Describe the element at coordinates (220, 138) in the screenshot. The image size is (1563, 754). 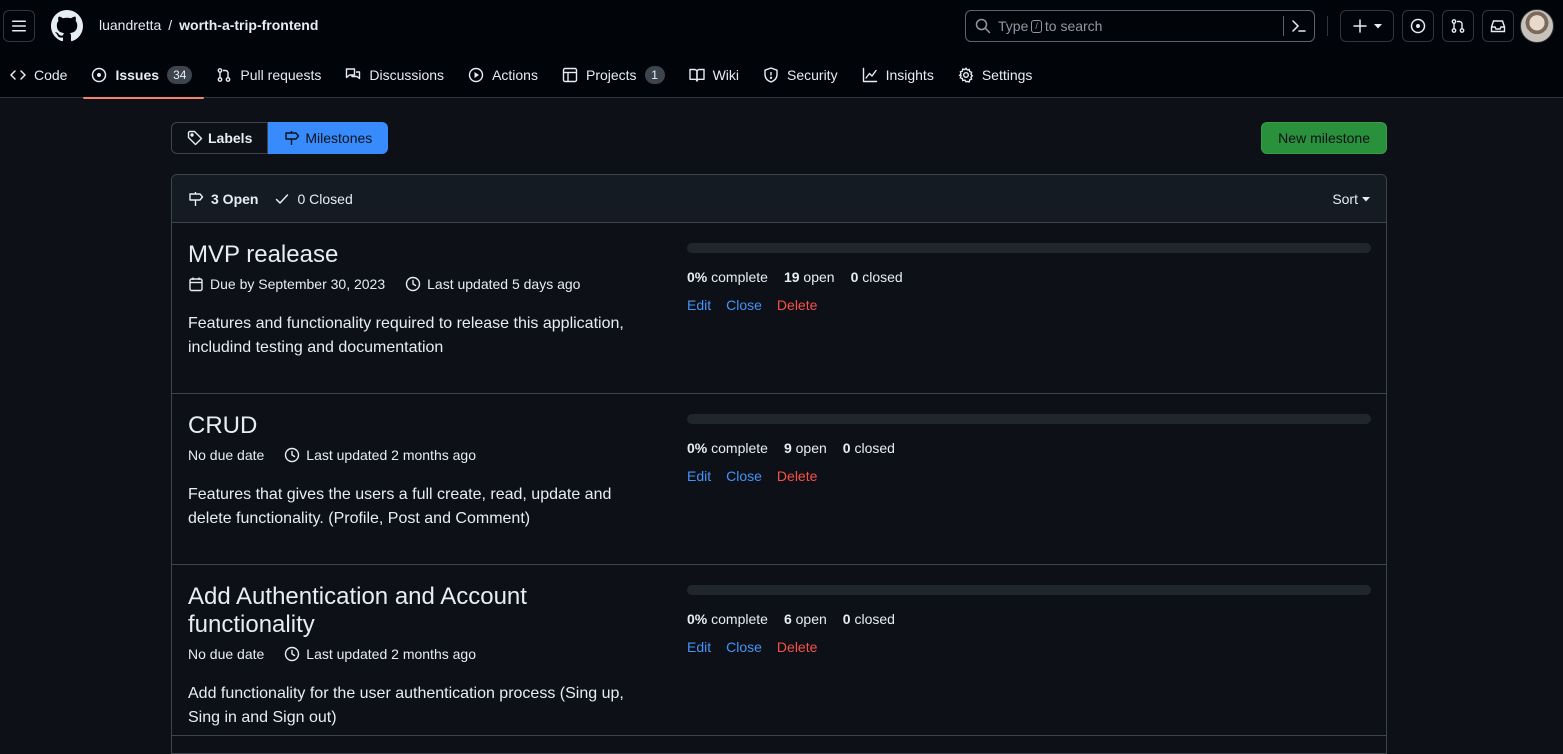
I see `labels-tab: Labels` at that location.